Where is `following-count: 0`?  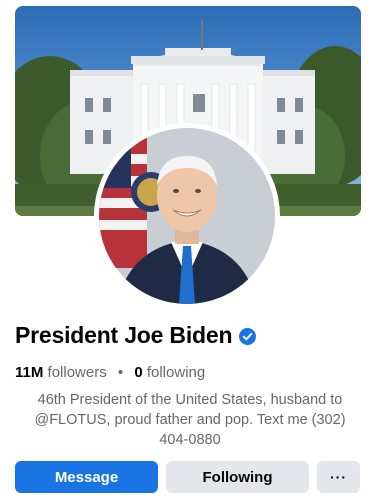 following-count: 0 is located at coordinates (138, 372).